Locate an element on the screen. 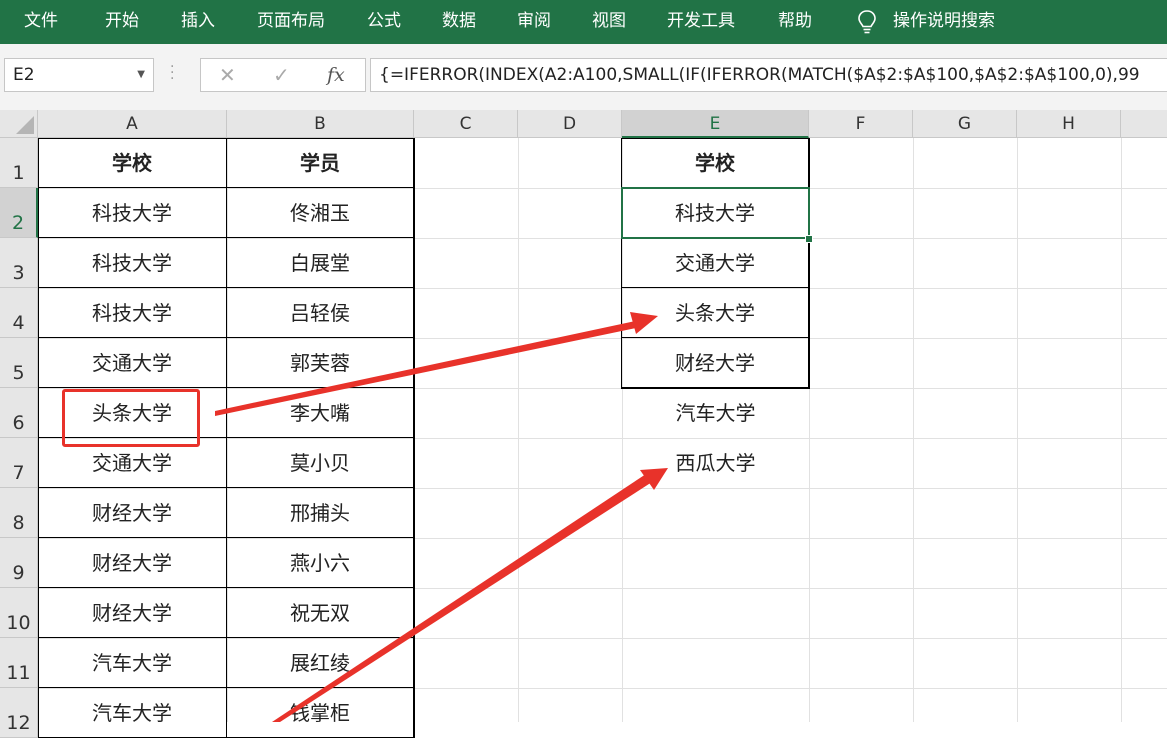 Image resolution: width=1167 pixels, height=738 pixels. arrow-to-e4 is located at coordinates (436, 364).